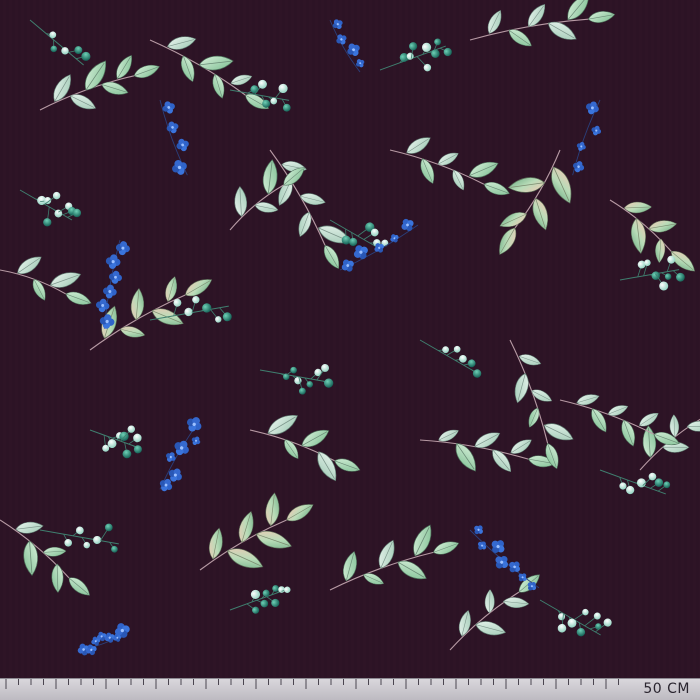 Image resolution: width=700 pixels, height=700 pixels. Describe the element at coordinates (312, 684) in the screenshot. I see `ruler-ticks` at that location.